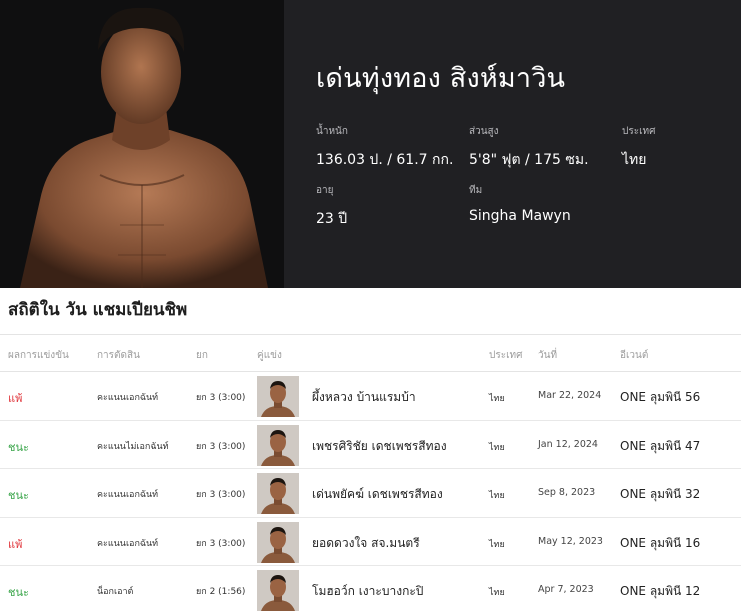 The image size is (741, 611). Describe the element at coordinates (529, 147) in the screenshot. I see `stat-height: ส่วนสูง 5'8" ฟุต / 175 ซม.` at that location.